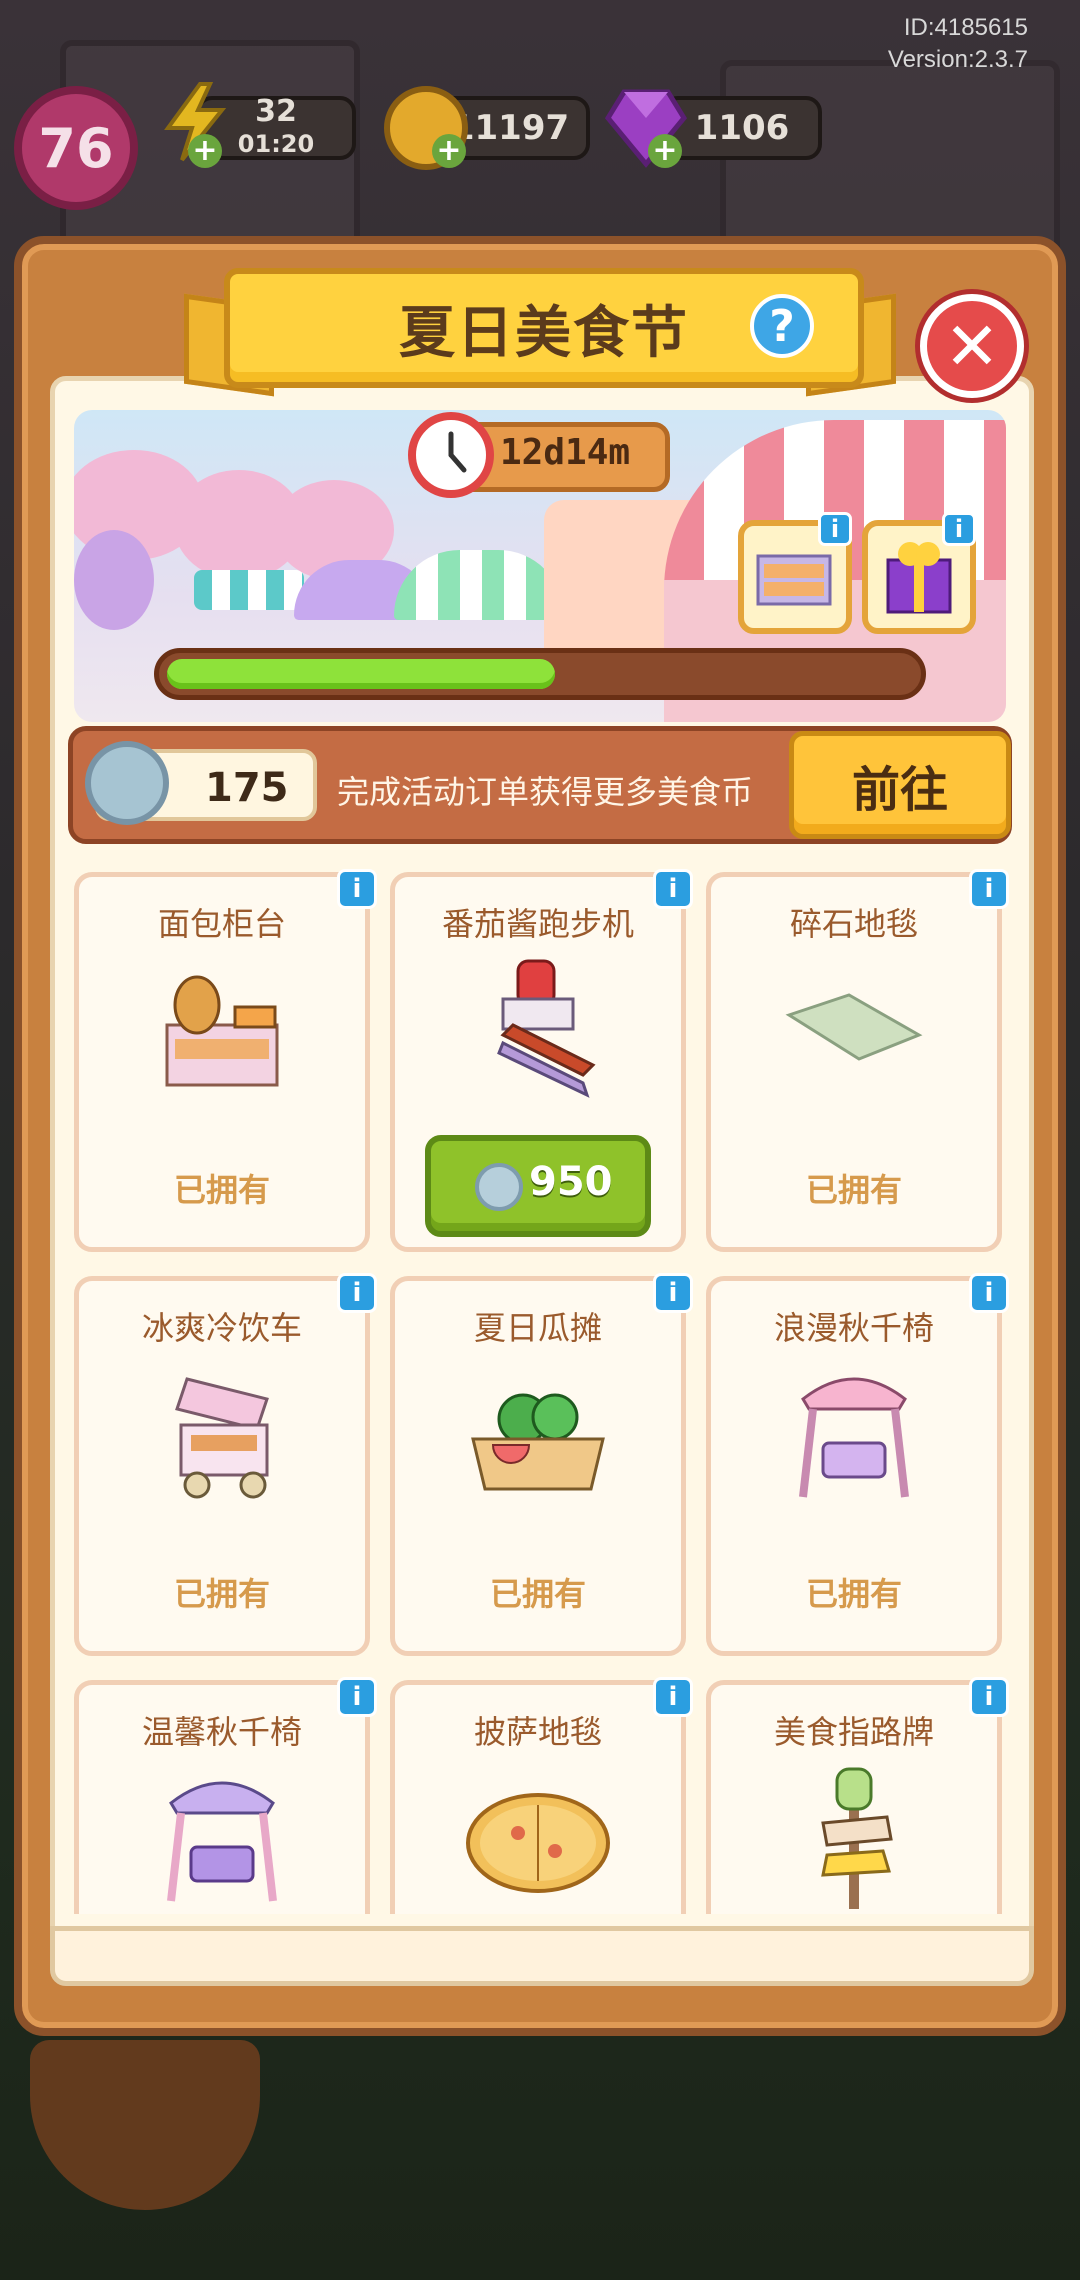  Describe the element at coordinates (853, 924) in the screenshot. I see `item-name: 碎石地毯` at that location.